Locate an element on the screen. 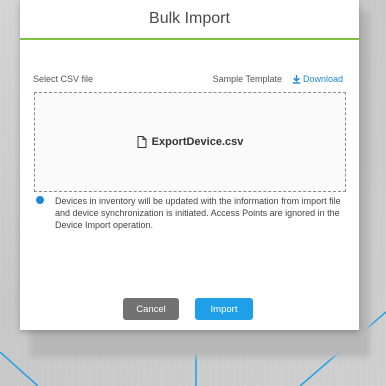 The width and height of the screenshot is (386, 386). cancel-button: Cancel is located at coordinates (151, 309).